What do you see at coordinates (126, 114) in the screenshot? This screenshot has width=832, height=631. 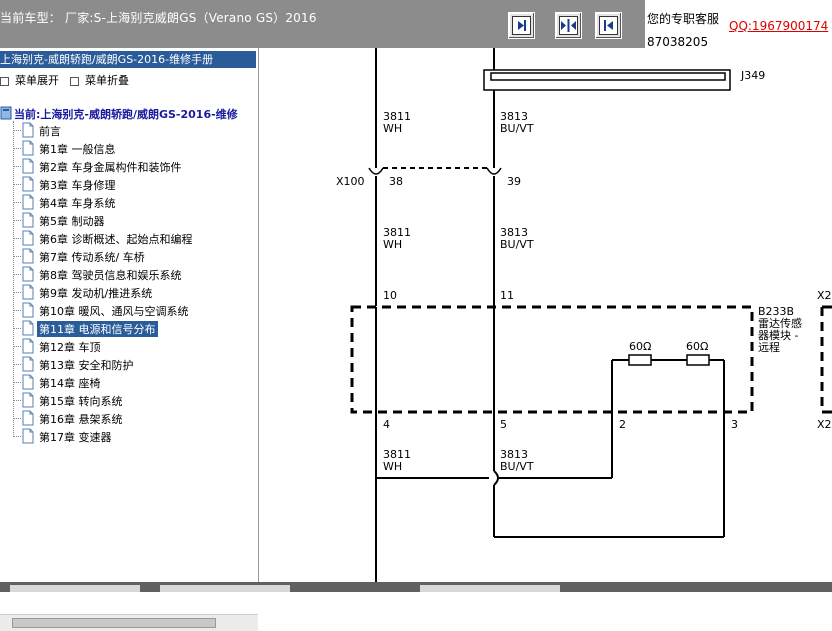 I see `tree-root-label: 当前:上海别克-威朗轿跑/威朗GS-2016-维修` at bounding box center [126, 114].